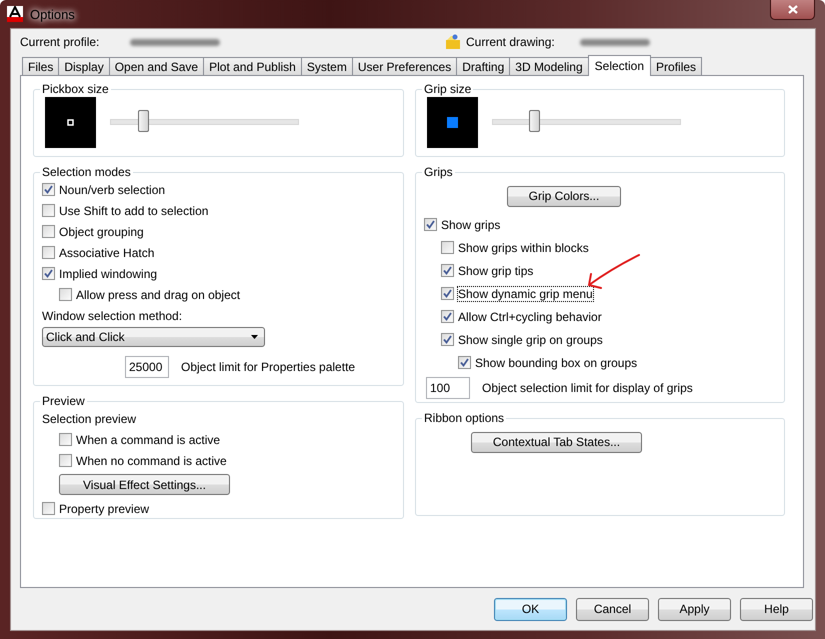  I want to click on tab: Display, so click(84, 66).